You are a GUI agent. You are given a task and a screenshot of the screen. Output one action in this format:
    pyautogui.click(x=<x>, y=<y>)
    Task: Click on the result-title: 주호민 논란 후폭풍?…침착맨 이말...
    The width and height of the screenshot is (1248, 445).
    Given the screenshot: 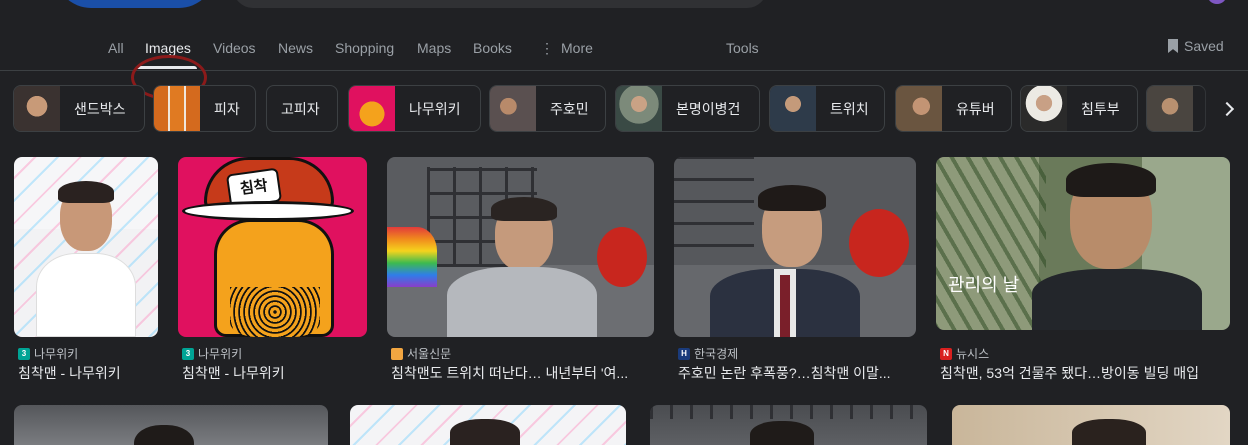 What is the action you would take?
    pyautogui.click(x=799, y=373)
    